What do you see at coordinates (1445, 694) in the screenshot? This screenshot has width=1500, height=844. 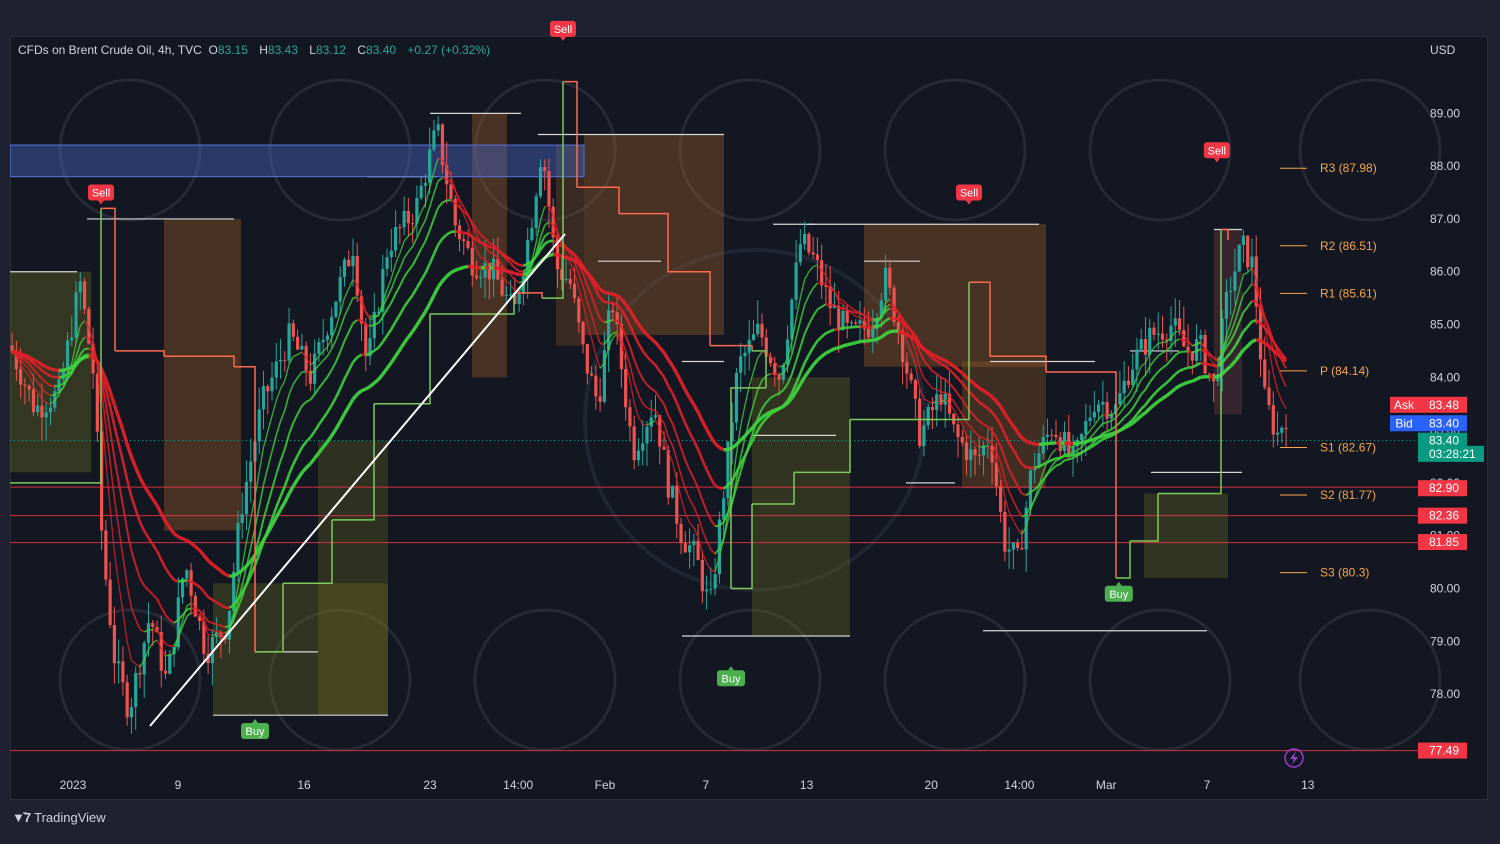 I see `price-tick-label: 78.00` at bounding box center [1445, 694].